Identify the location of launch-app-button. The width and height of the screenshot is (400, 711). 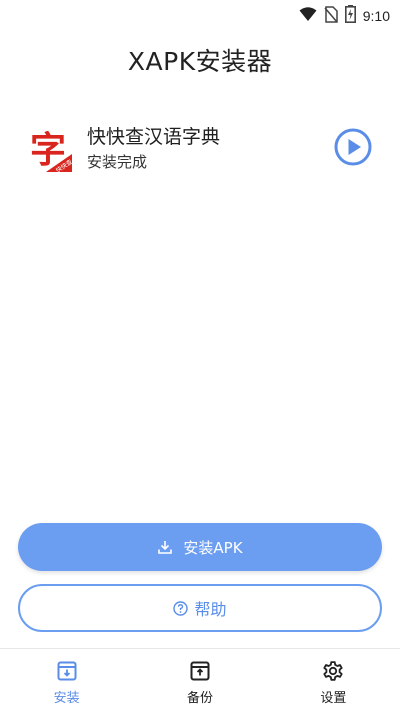
(353, 147).